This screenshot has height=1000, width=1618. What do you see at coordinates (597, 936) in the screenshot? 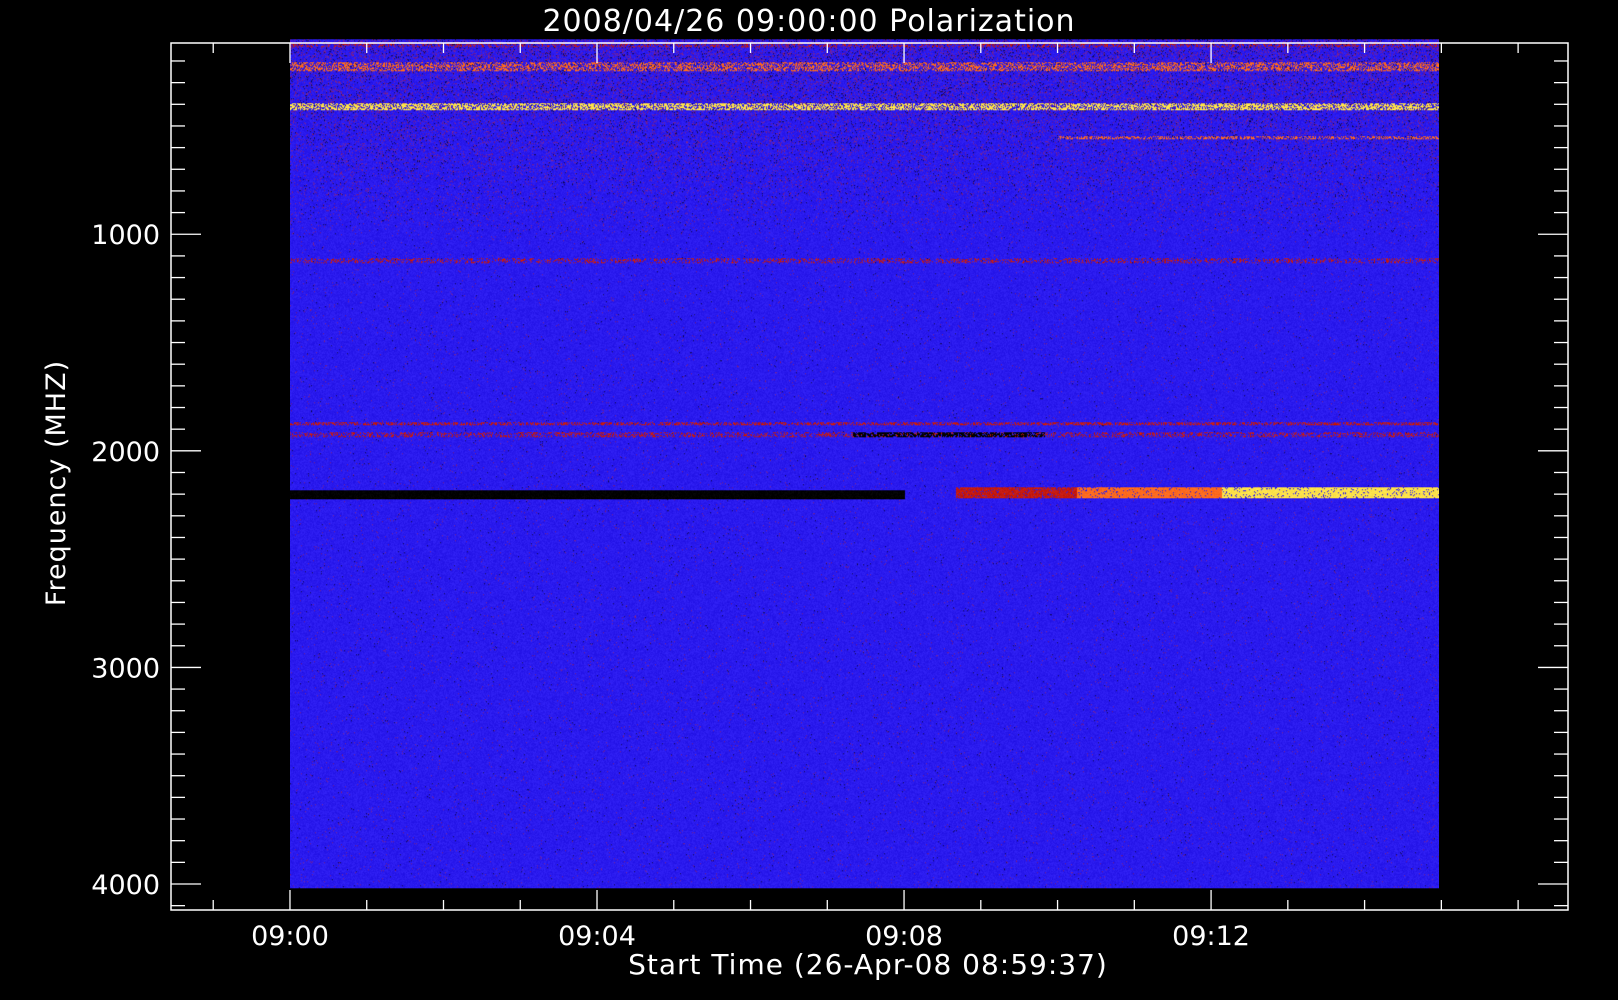
I see `x-tick-label: 09:04` at bounding box center [597, 936].